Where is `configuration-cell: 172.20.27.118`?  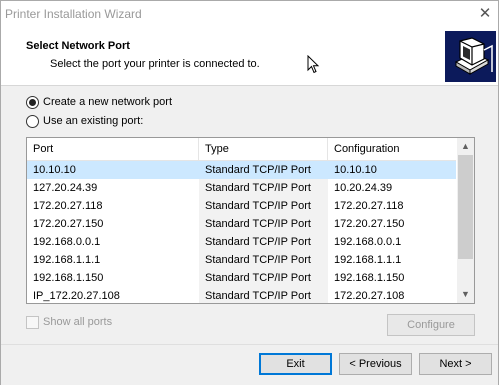 configuration-cell: 172.20.27.118 is located at coordinates (369, 206).